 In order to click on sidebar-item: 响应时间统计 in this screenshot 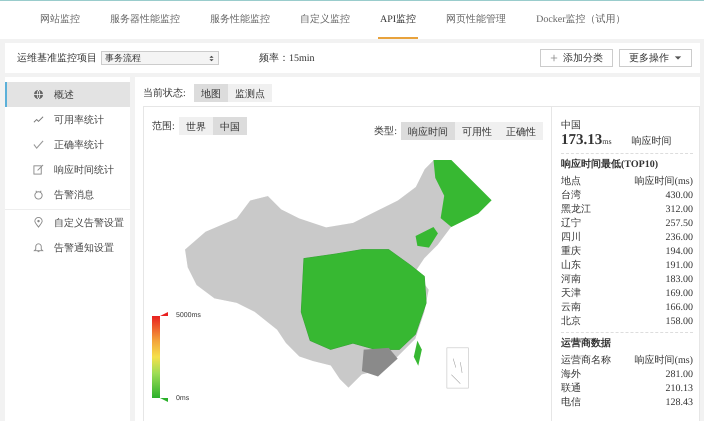, I will do `click(67, 169)`.